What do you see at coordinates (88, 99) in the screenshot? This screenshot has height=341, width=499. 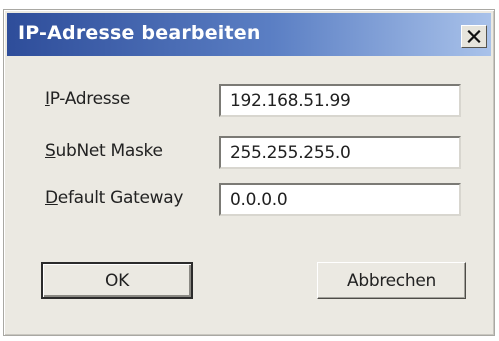 I see `ip-address-label: IP-Adresse` at bounding box center [88, 99].